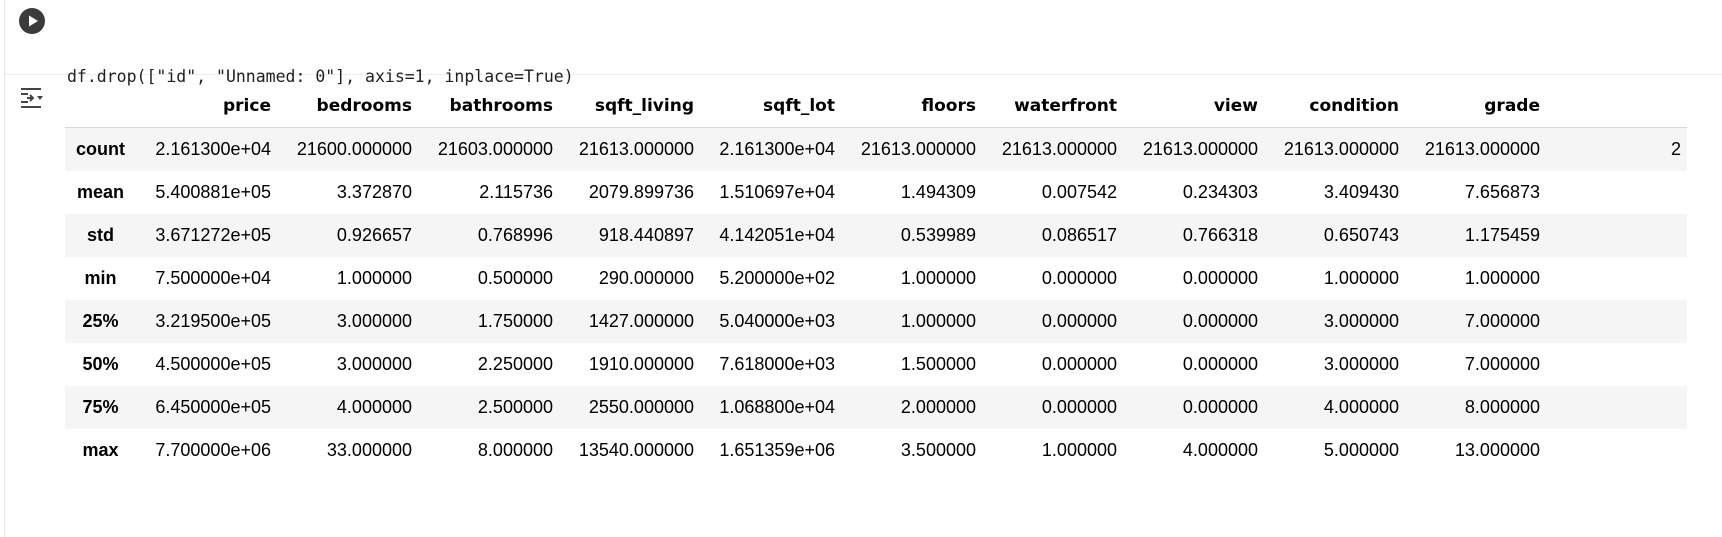  What do you see at coordinates (770, 106) in the screenshot?
I see `column-header: sqft_lot` at bounding box center [770, 106].